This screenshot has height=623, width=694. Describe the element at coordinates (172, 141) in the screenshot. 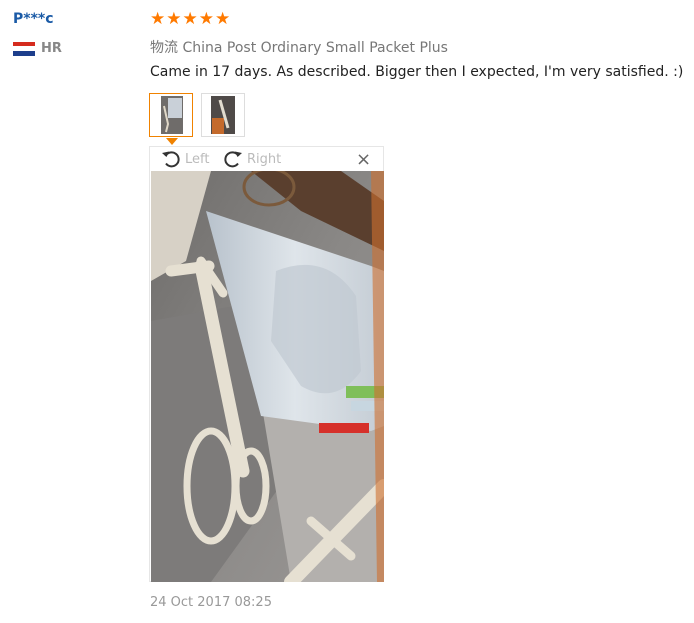

I see `thumbnail-selected-indicator` at that location.